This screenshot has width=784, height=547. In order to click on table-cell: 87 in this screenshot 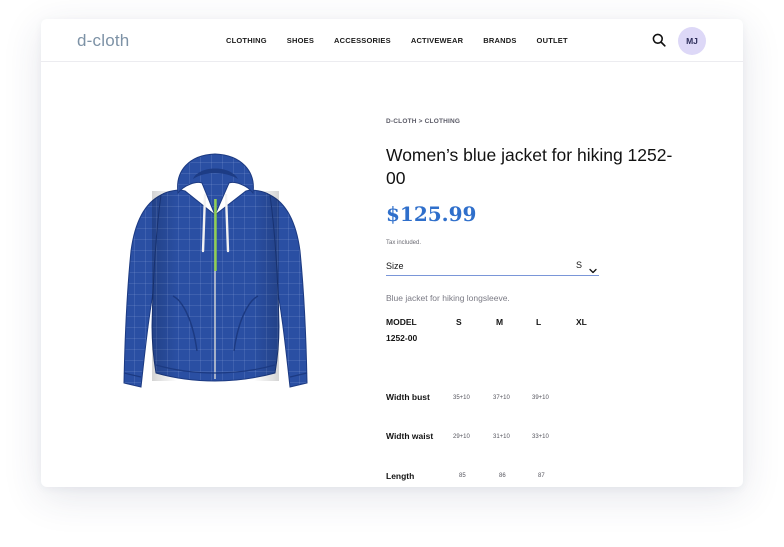, I will do `click(541, 476)`.